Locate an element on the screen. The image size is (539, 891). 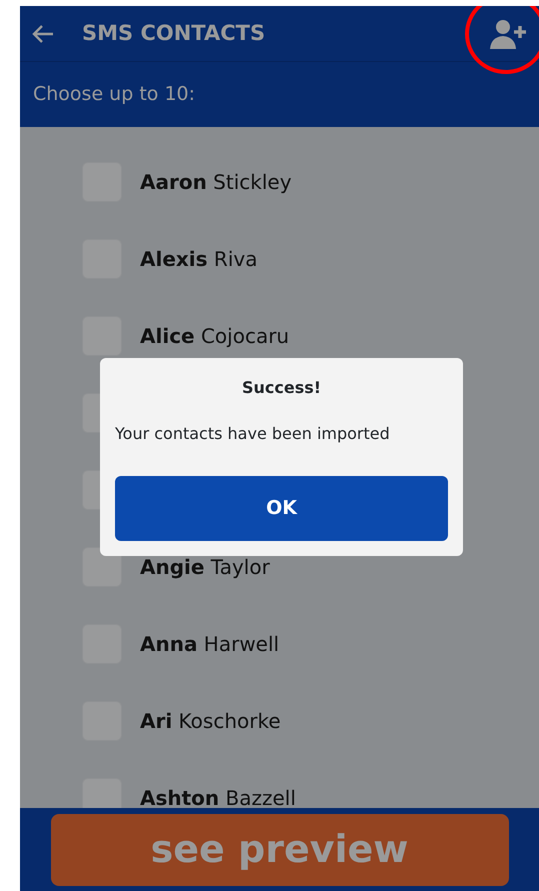
add-contact-icon is located at coordinates (508, 34).